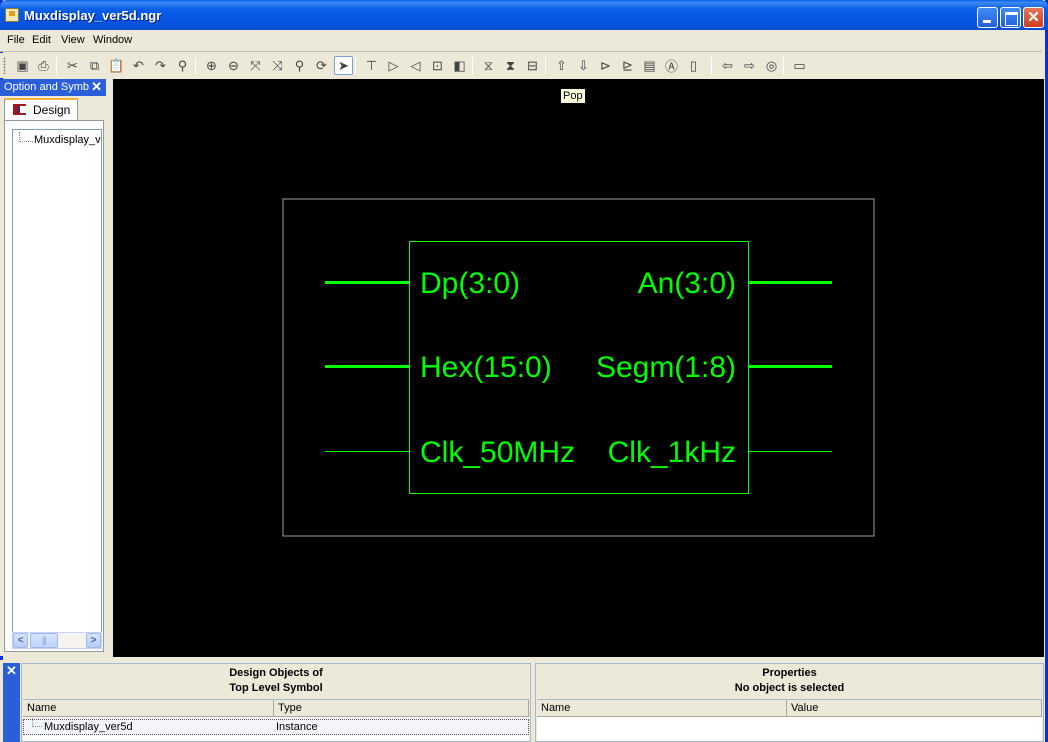 This screenshot has height=742, width=1048. Describe the element at coordinates (233, 65) in the screenshot. I see `zoom-out-button: ⊖` at that location.